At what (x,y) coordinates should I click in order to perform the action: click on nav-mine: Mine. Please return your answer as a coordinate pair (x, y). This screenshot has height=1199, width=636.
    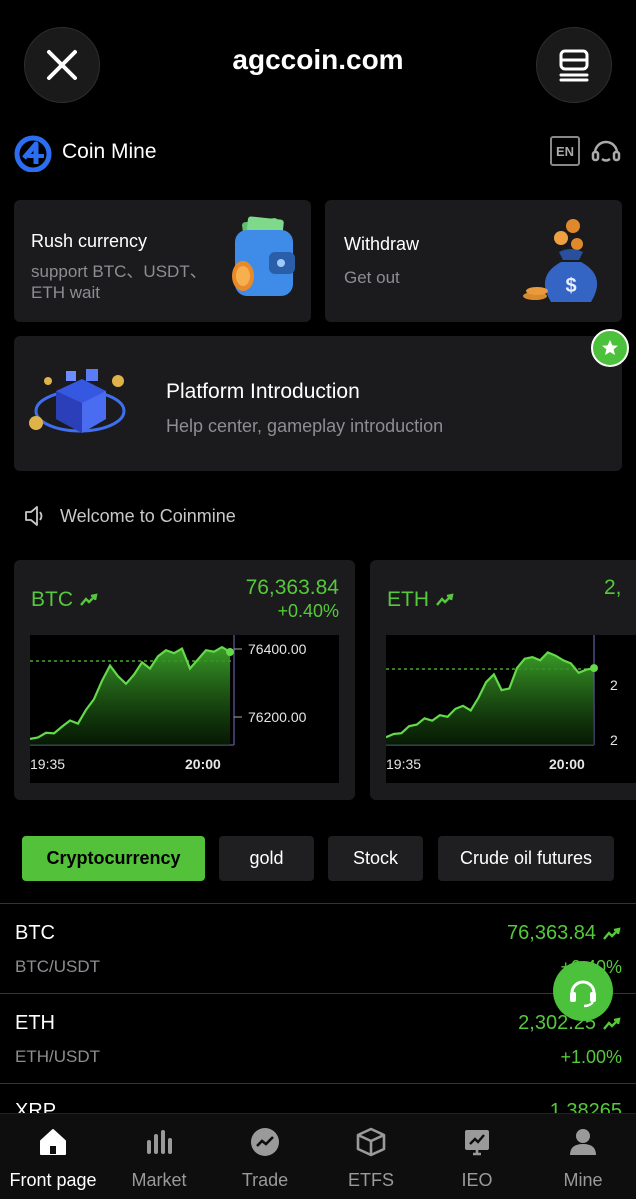
    Looking at the image, I should click on (583, 1156).